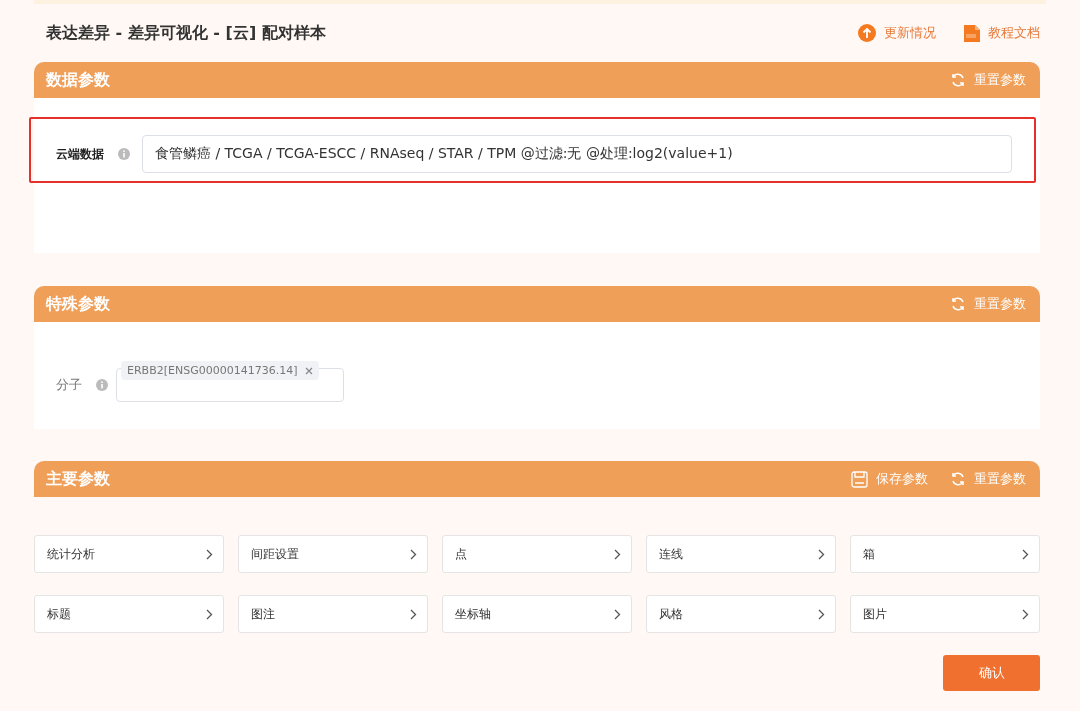  I want to click on settings-section-button: 间距设置, so click(333, 554).